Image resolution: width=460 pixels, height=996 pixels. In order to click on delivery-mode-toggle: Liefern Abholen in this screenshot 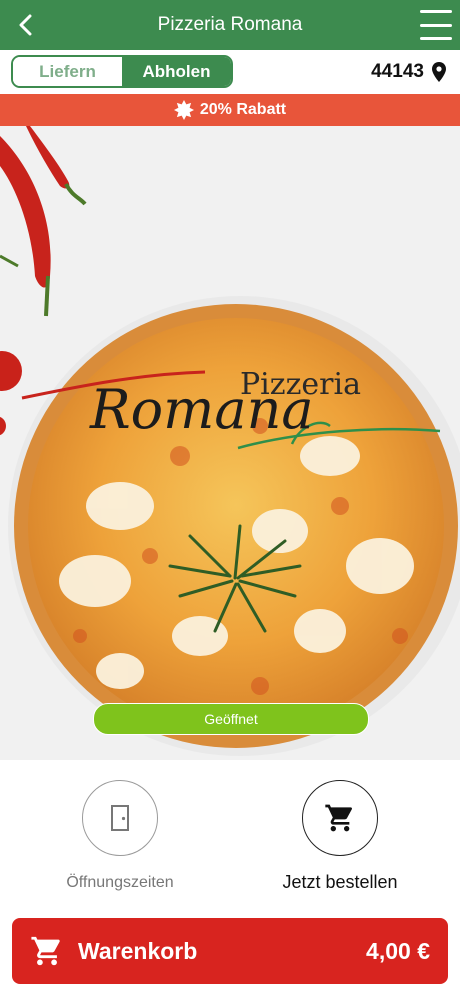, I will do `click(122, 71)`.